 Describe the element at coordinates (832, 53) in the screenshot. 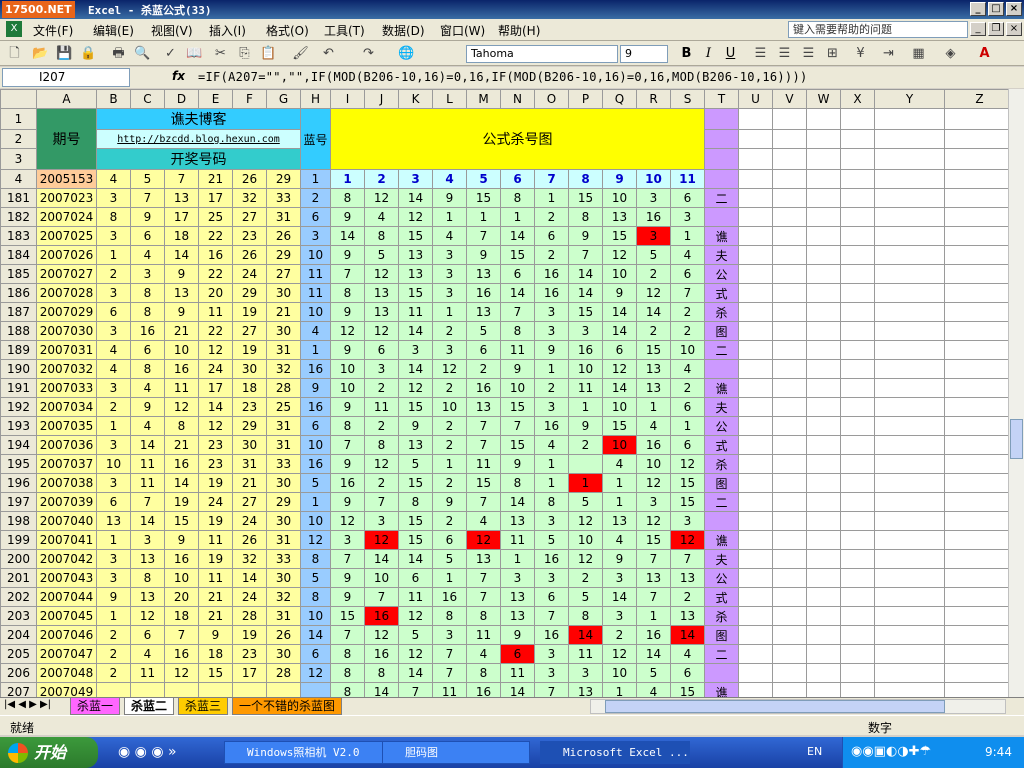

I see `merge-center-icon: ⊞` at that location.